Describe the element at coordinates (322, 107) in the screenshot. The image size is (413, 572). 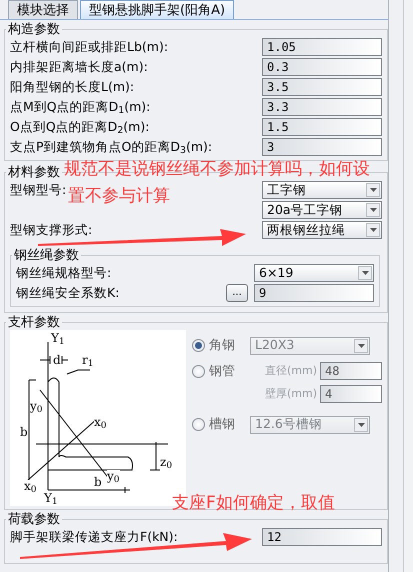
I see `input-field: 3.3` at that location.